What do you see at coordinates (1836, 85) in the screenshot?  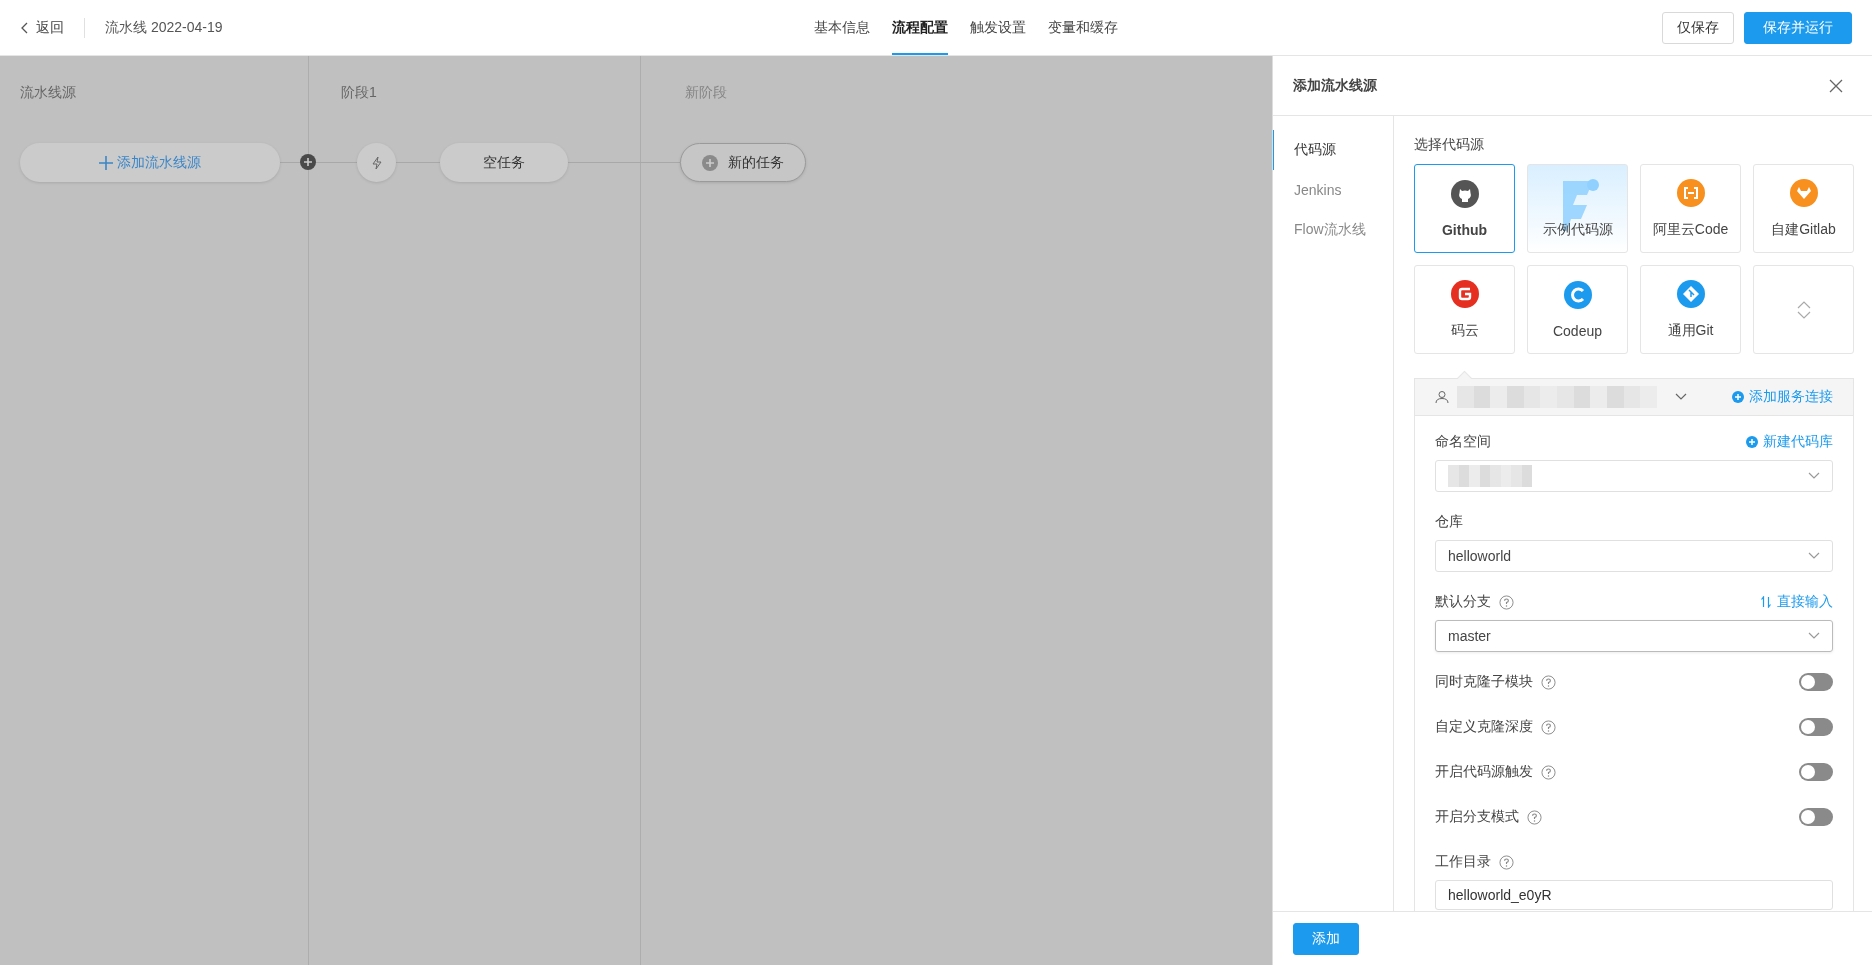 I see `close-icon` at bounding box center [1836, 85].